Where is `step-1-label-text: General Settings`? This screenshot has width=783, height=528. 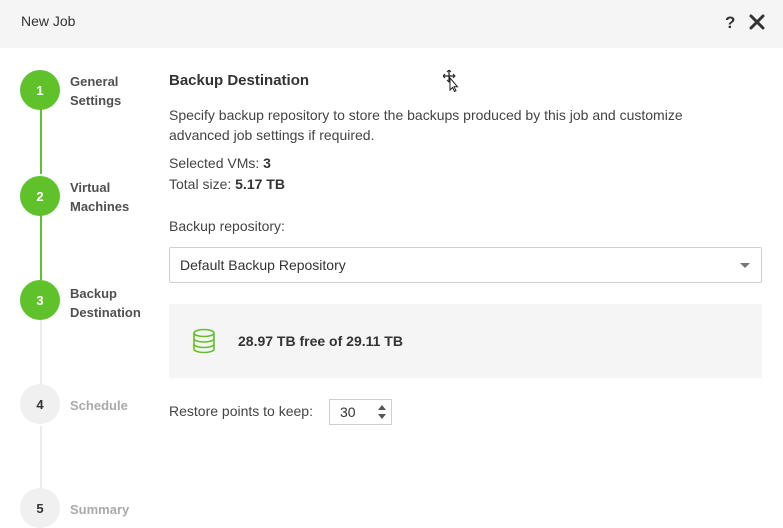
step-1-label-text: General Settings is located at coordinates (96, 91).